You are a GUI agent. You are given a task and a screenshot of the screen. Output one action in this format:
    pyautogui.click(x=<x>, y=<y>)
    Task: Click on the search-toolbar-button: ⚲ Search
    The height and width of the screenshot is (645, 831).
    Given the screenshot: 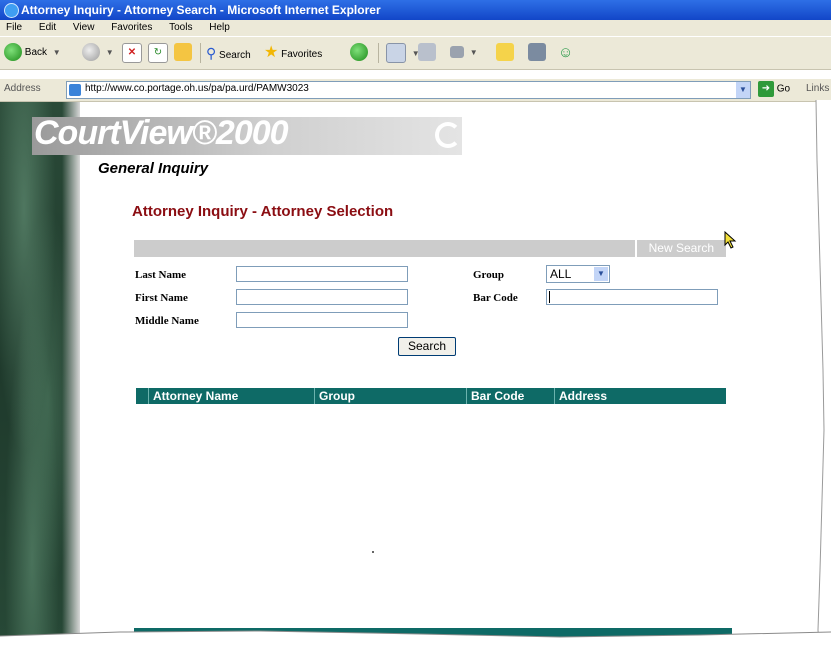 What is the action you would take?
    pyautogui.click(x=228, y=53)
    